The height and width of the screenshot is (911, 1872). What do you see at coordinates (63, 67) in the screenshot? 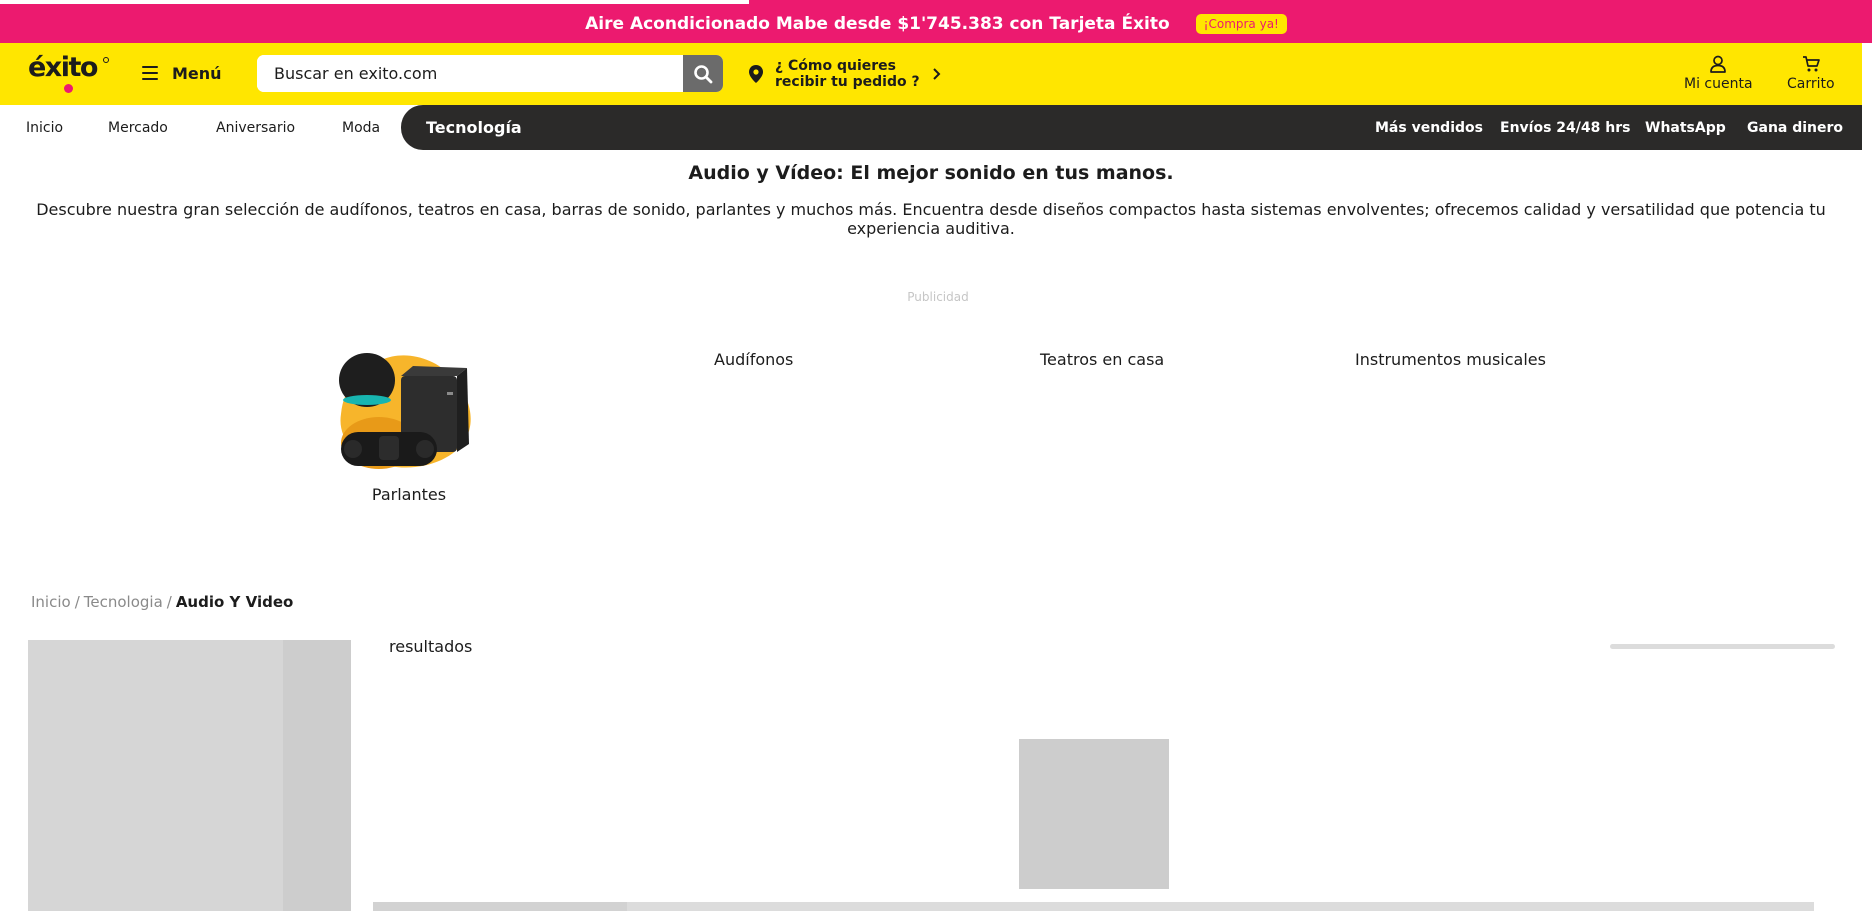
I see `logo-wordmark: éxito` at bounding box center [63, 67].